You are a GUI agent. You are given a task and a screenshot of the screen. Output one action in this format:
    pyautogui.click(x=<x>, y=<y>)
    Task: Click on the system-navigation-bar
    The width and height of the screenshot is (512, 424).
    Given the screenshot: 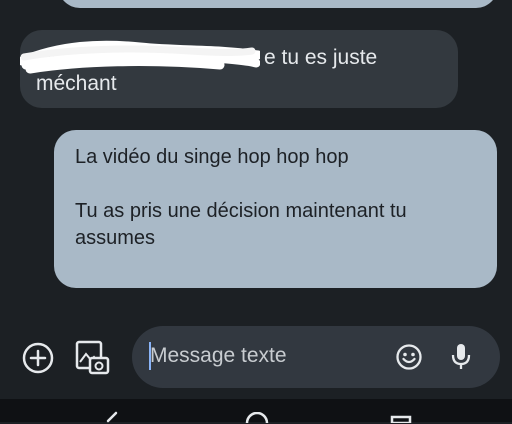 What is the action you would take?
    pyautogui.click(x=256, y=411)
    